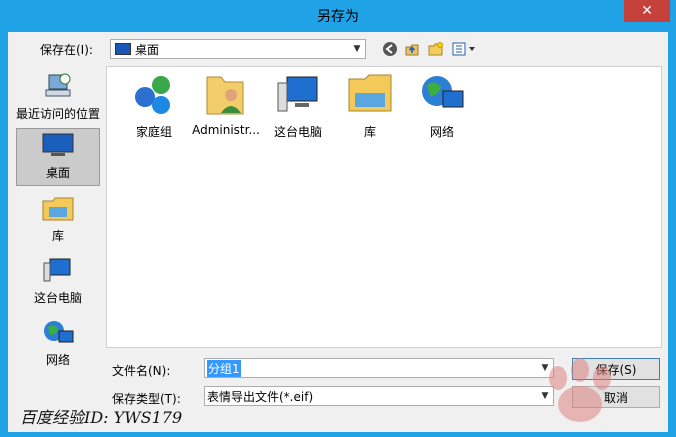 The width and height of the screenshot is (676, 437). What do you see at coordinates (369, 132) in the screenshot?
I see `item-label: 库` at bounding box center [369, 132].